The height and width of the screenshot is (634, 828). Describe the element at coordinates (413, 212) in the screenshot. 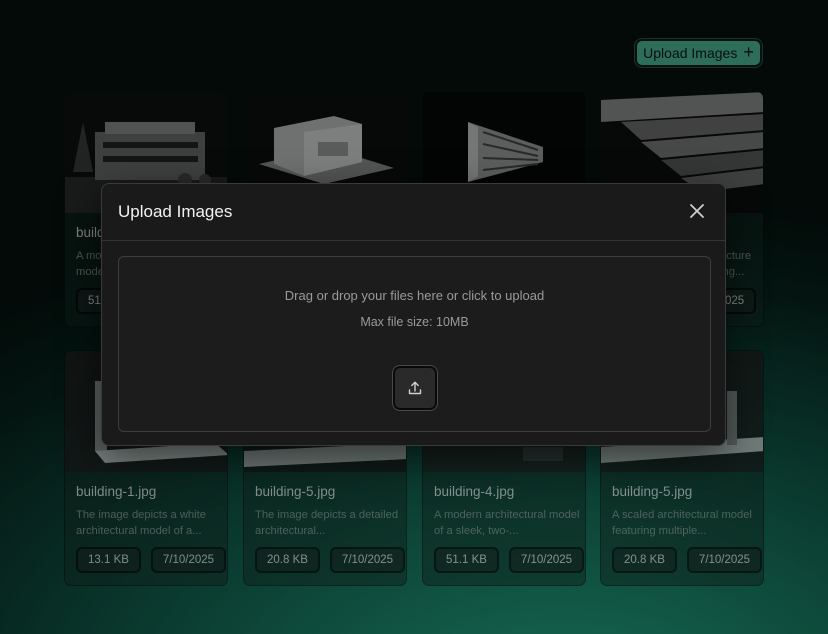

I see `modal-header: Upload Images` at that location.